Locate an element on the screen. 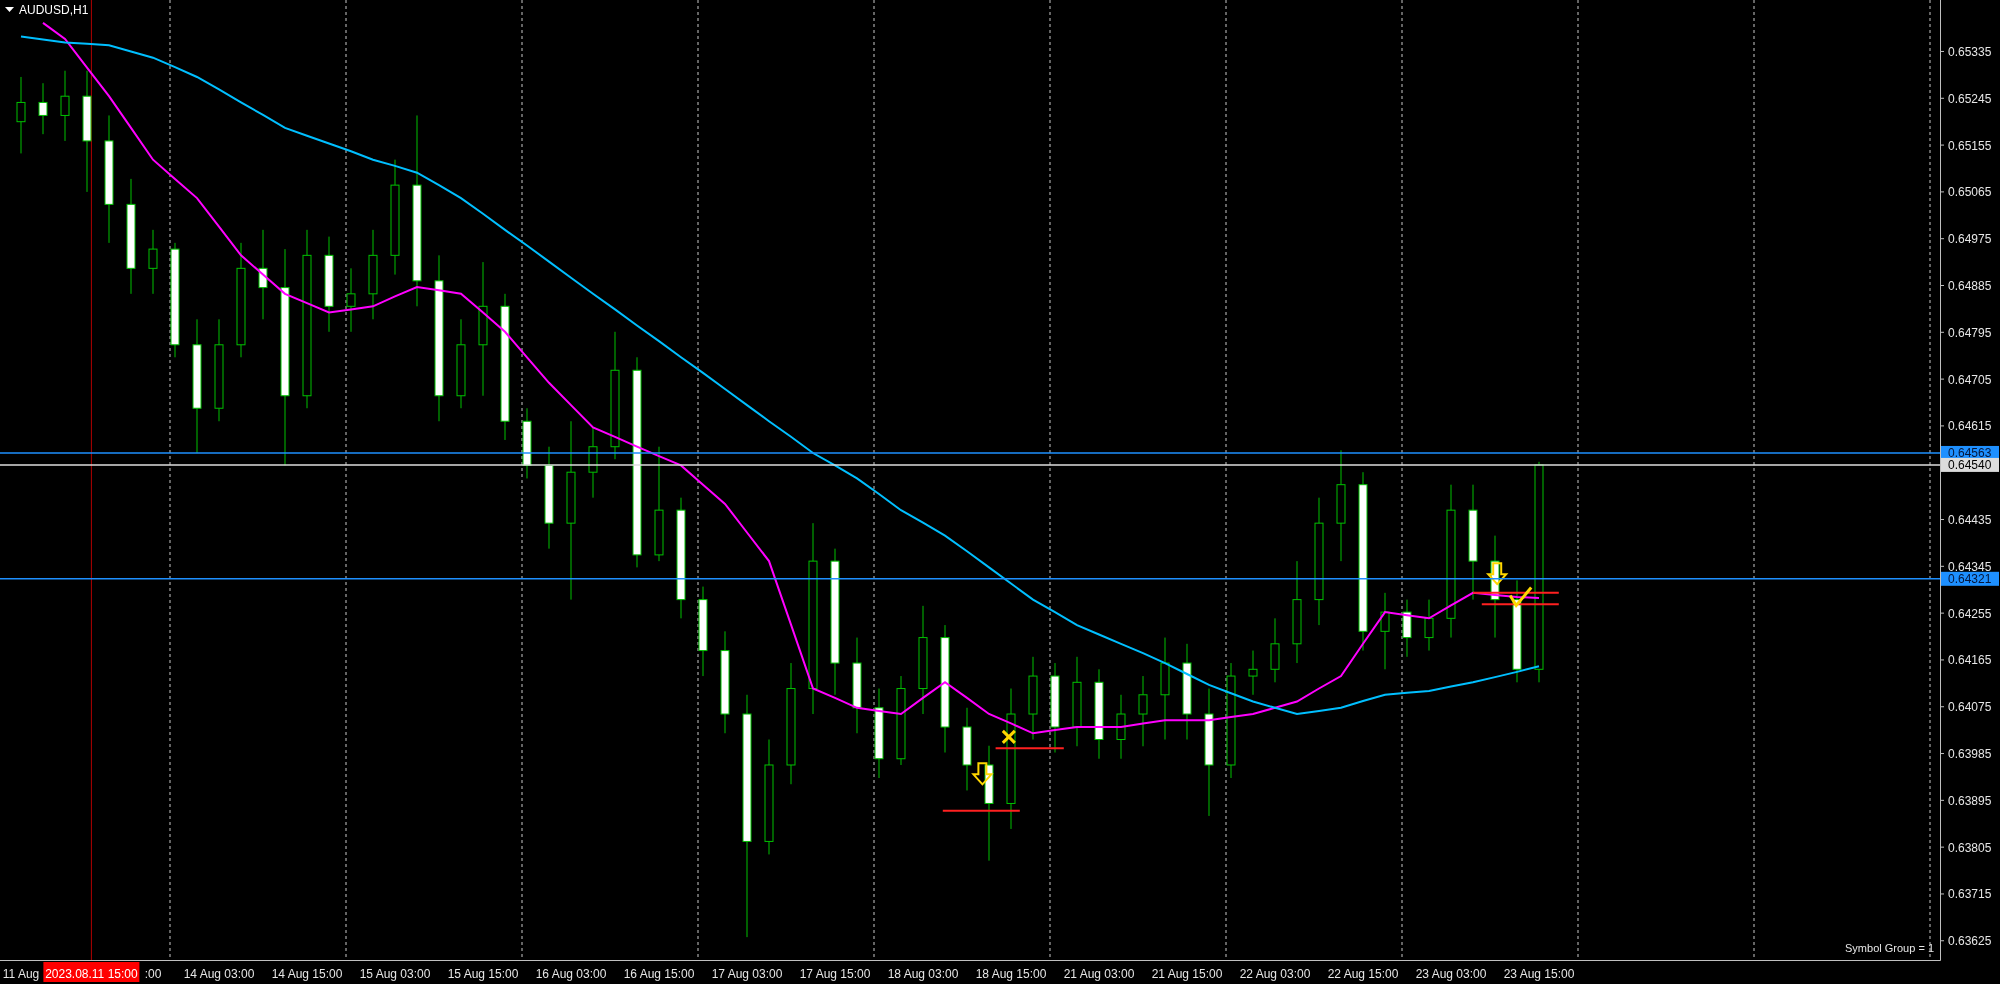  price-label: 0.63985 is located at coordinates (1970, 754).